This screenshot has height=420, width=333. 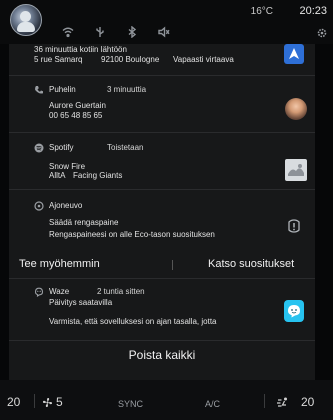 I want to click on wifi-icon, so click(x=68, y=32).